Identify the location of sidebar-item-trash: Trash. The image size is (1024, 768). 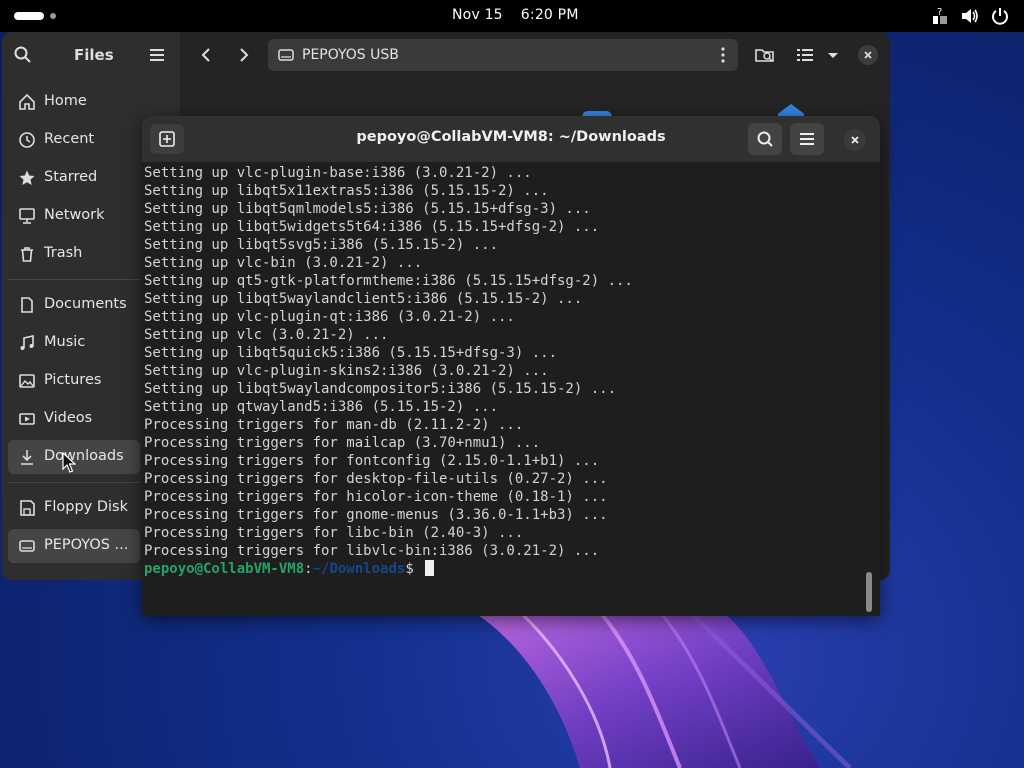
(74, 254).